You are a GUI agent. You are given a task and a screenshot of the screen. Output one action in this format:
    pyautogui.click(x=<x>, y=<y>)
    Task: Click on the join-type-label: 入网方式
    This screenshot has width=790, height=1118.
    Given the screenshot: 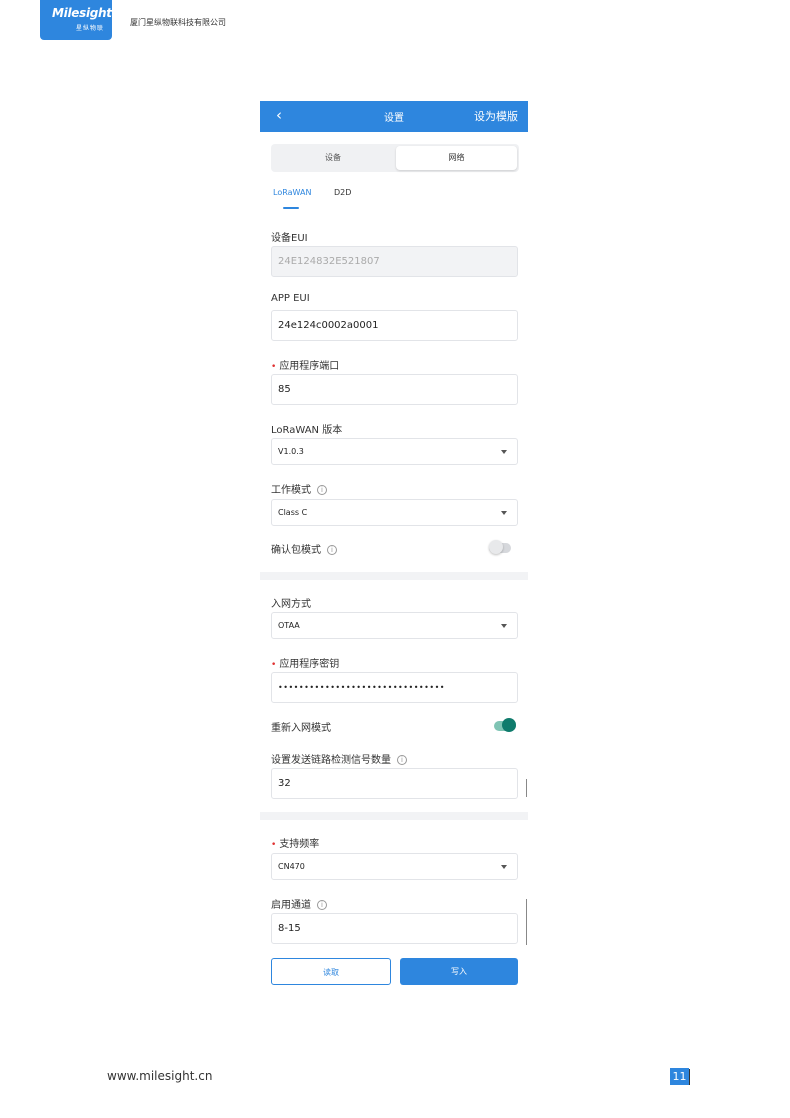 What is the action you would take?
    pyautogui.click(x=291, y=604)
    